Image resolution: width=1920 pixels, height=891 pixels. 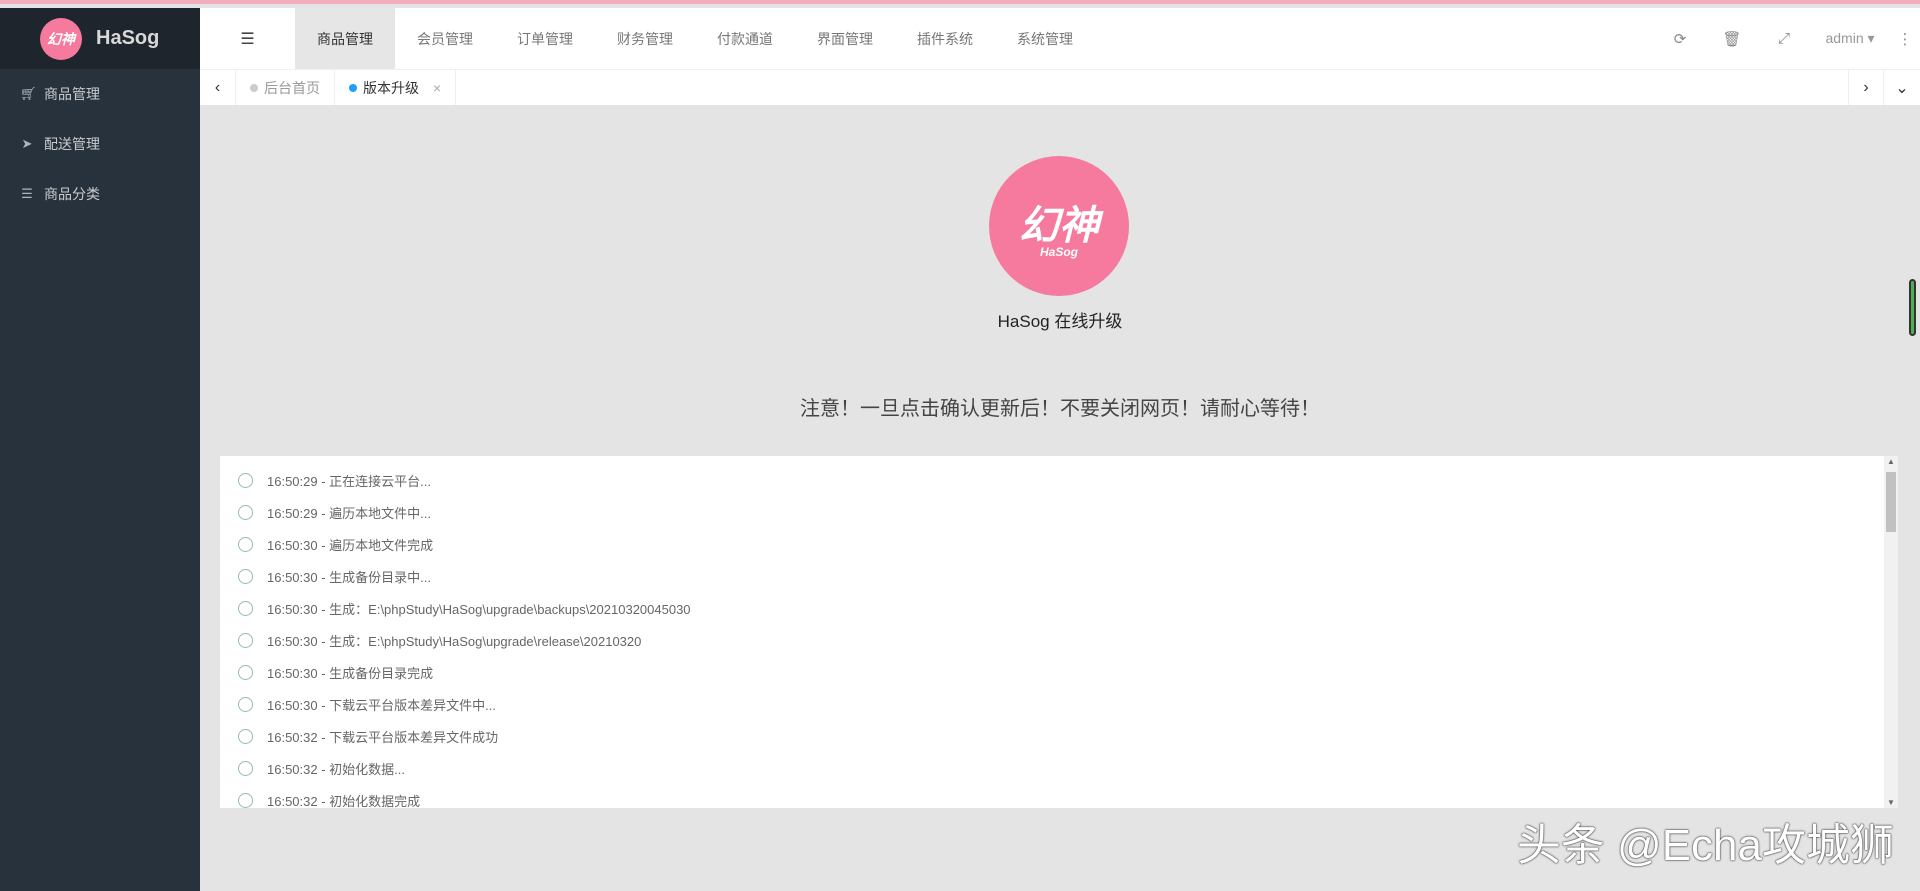 I want to click on list-icon: ☰, so click(x=27, y=193).